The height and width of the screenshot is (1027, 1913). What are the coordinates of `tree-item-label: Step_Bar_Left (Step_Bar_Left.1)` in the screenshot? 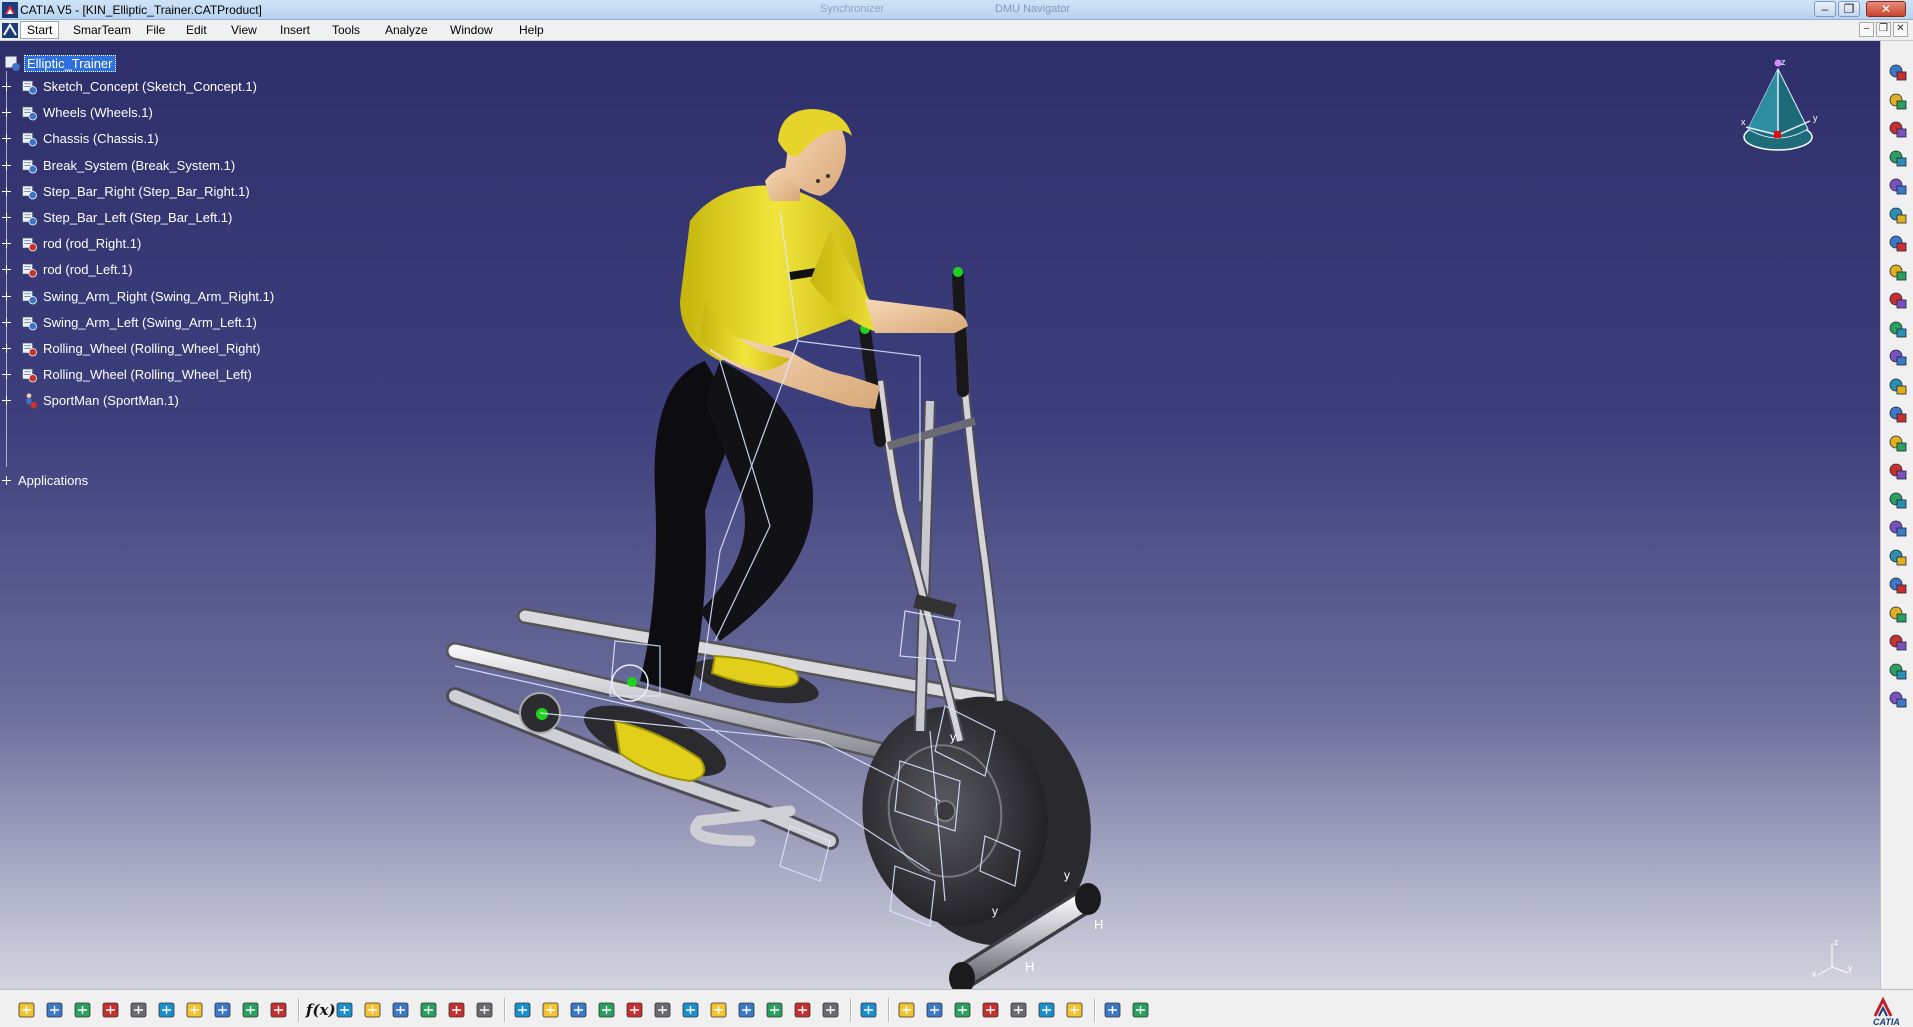 It's located at (137, 217).